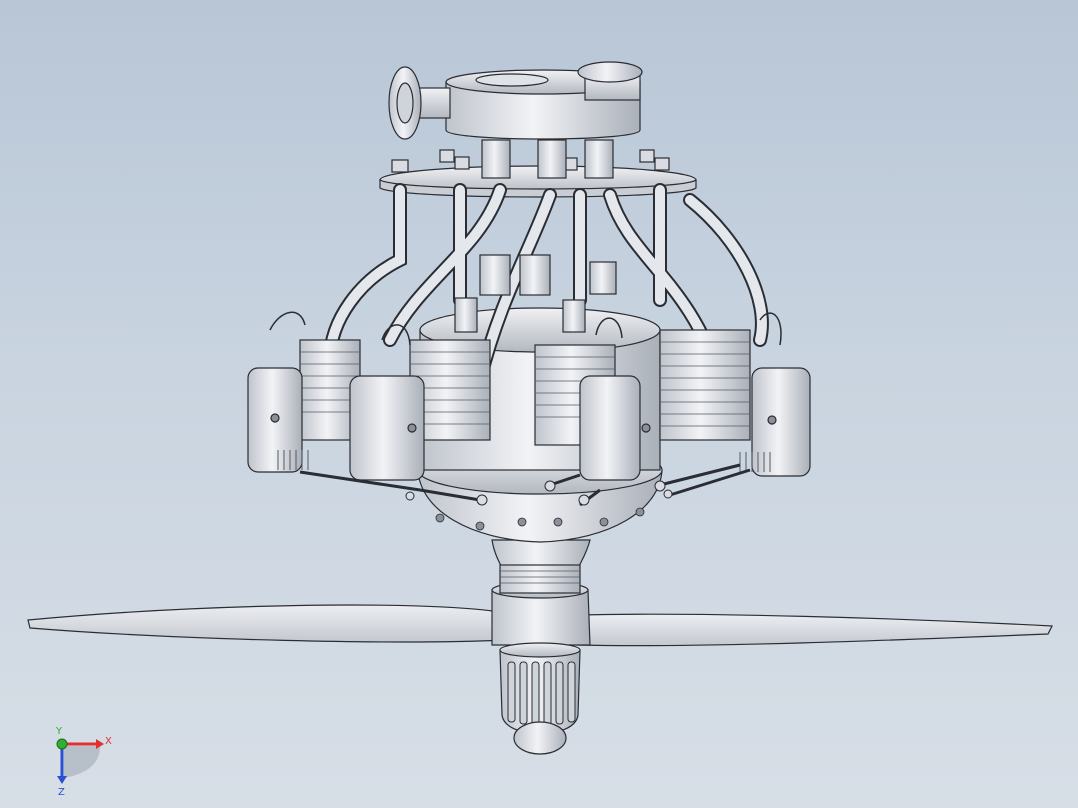 This screenshot has height=808, width=1078. What do you see at coordinates (781, 422) in the screenshot?
I see `rocker-cover-right` at bounding box center [781, 422].